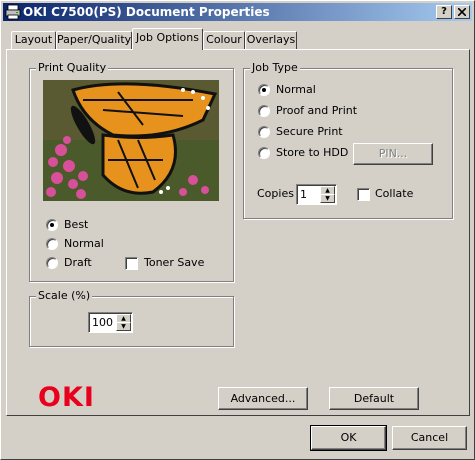 This screenshot has height=460, width=475. I want to click on job-type-title: Job Type, so click(275, 68).